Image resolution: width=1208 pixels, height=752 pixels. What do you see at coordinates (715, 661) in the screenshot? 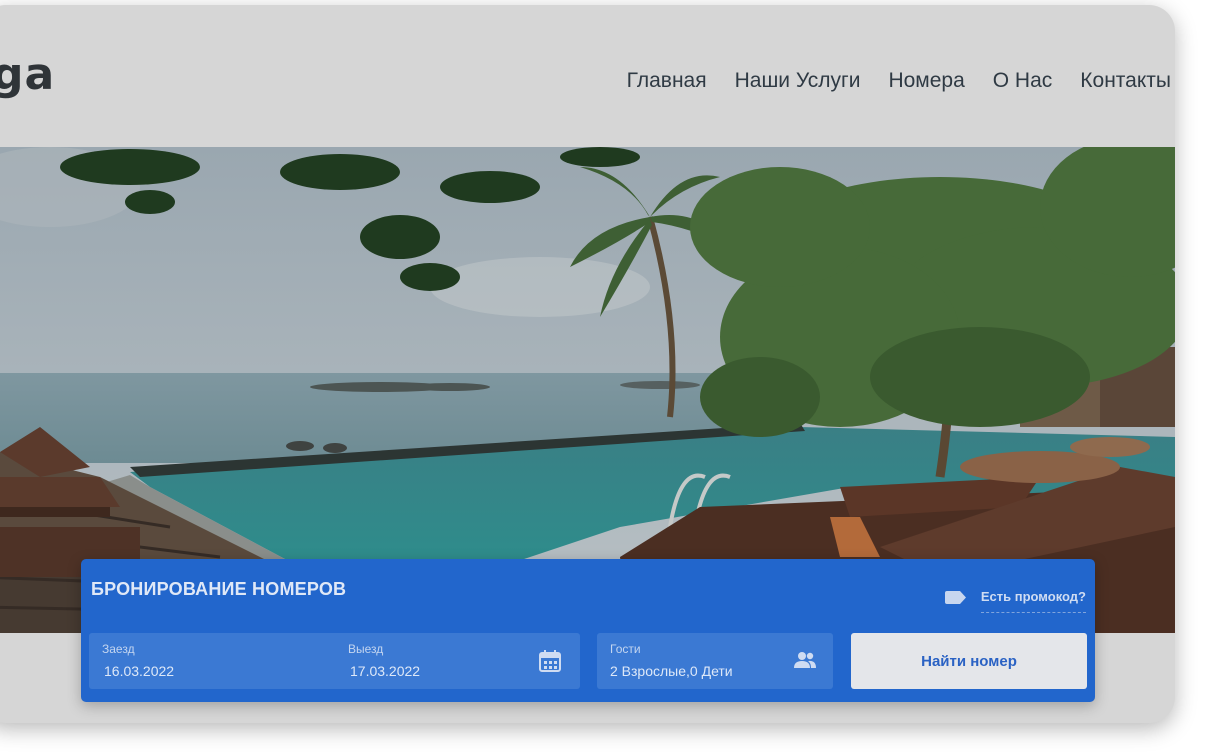
I see `guests-field: Гости 2 Взрослые,0 Дети` at bounding box center [715, 661].